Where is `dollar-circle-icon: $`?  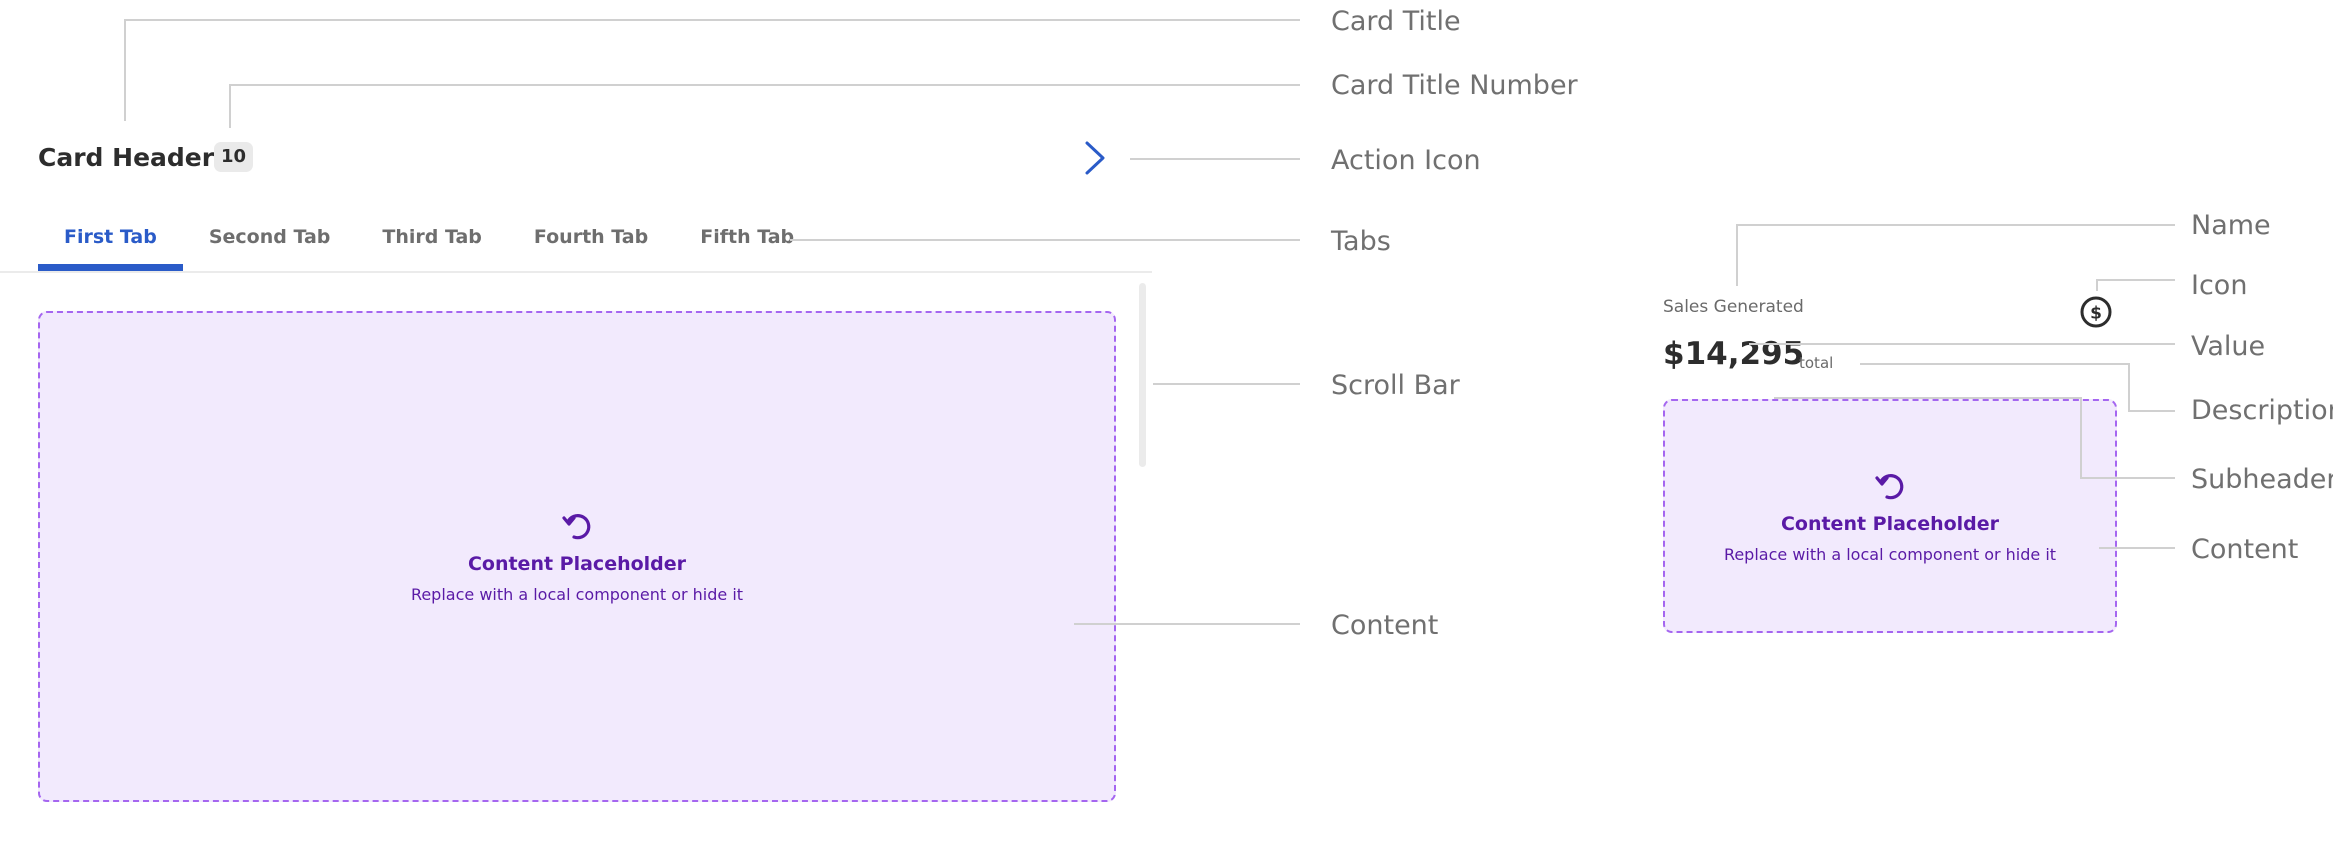 dollar-circle-icon: $ is located at coordinates (2096, 312).